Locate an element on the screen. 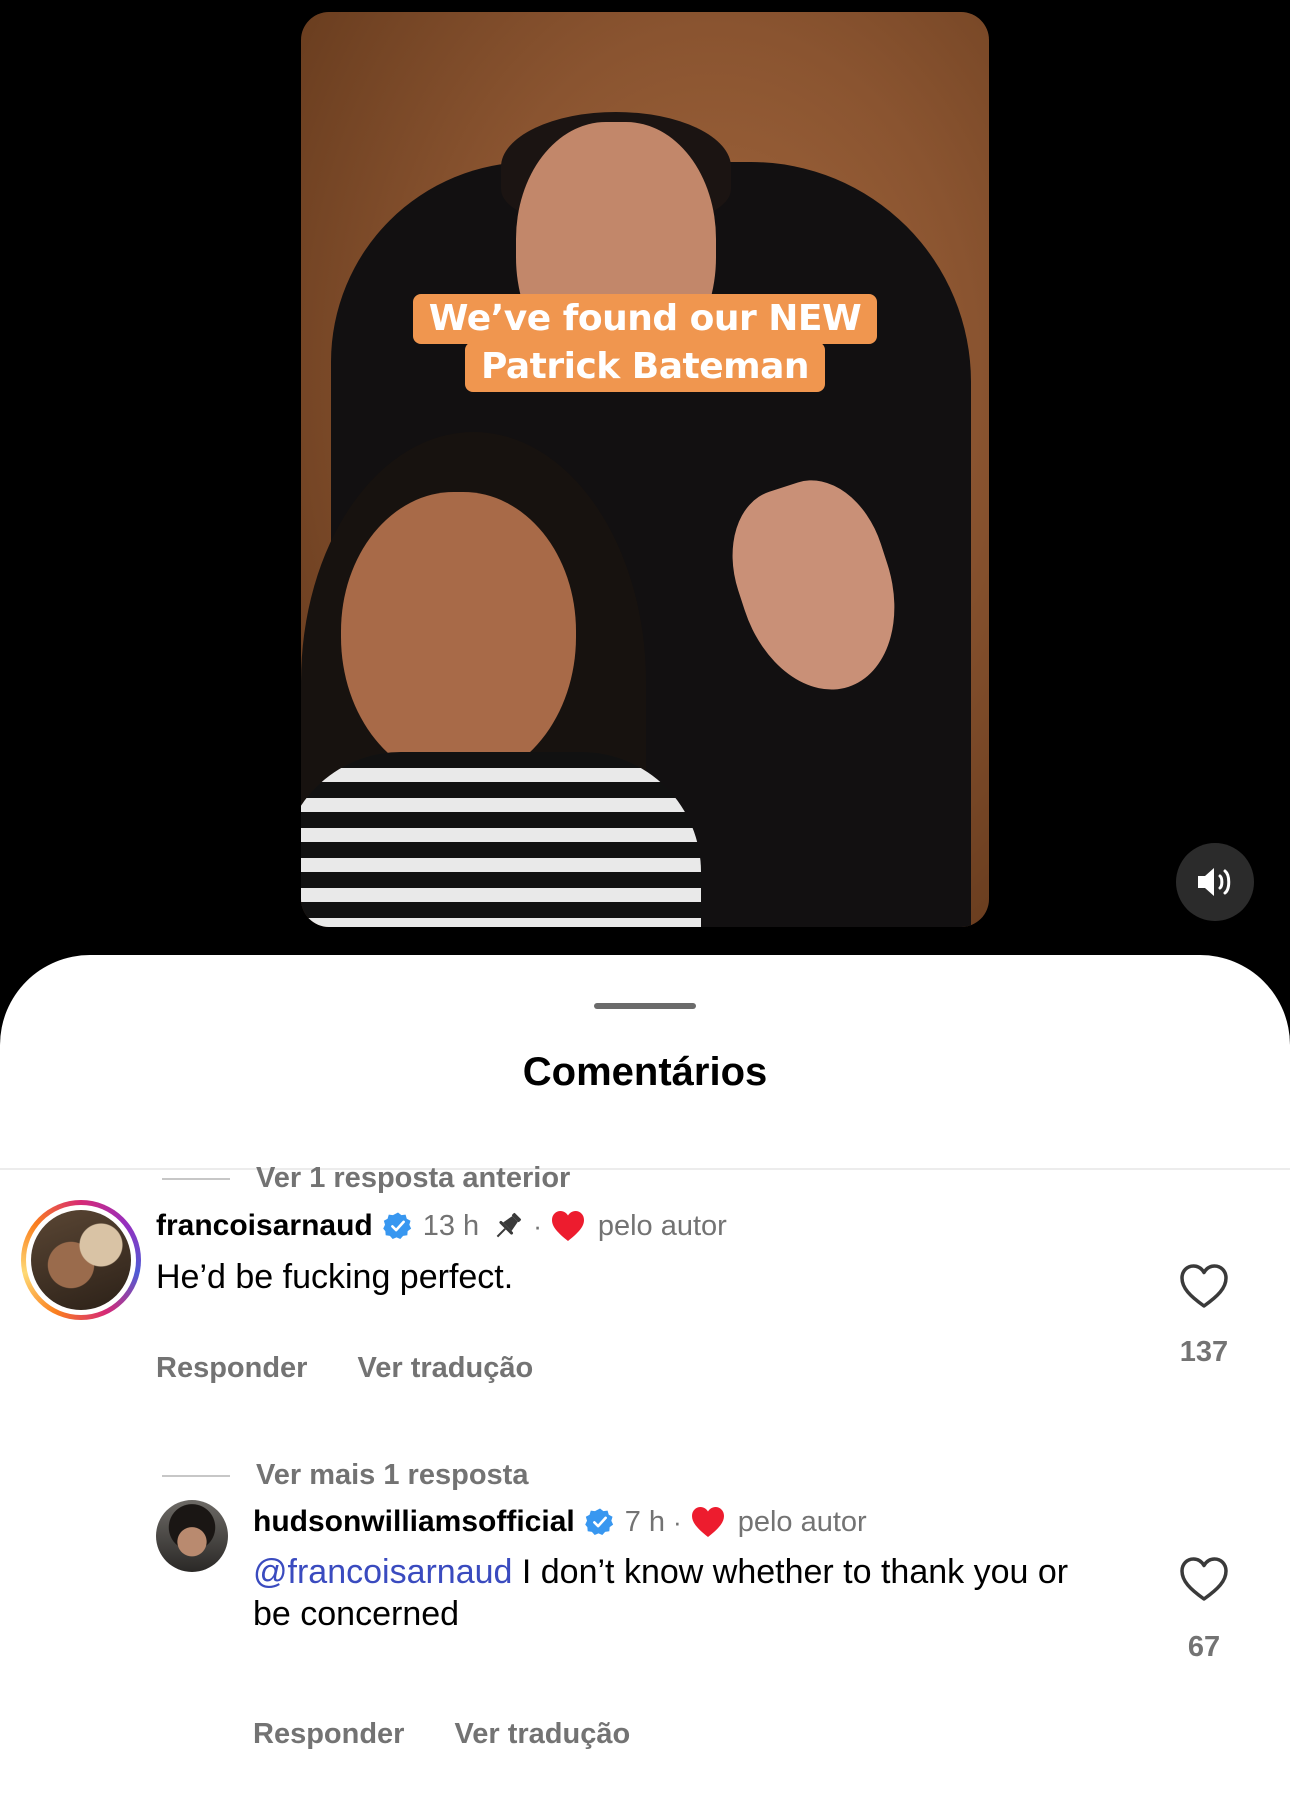 The image size is (1290, 1807). avatar-story-ring is located at coordinates (81, 1260).